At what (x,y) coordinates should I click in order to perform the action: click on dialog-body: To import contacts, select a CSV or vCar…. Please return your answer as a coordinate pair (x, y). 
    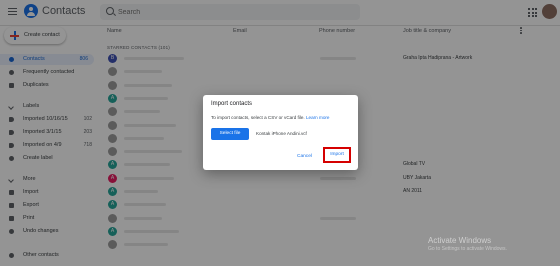
    Looking at the image, I should click on (270, 117).